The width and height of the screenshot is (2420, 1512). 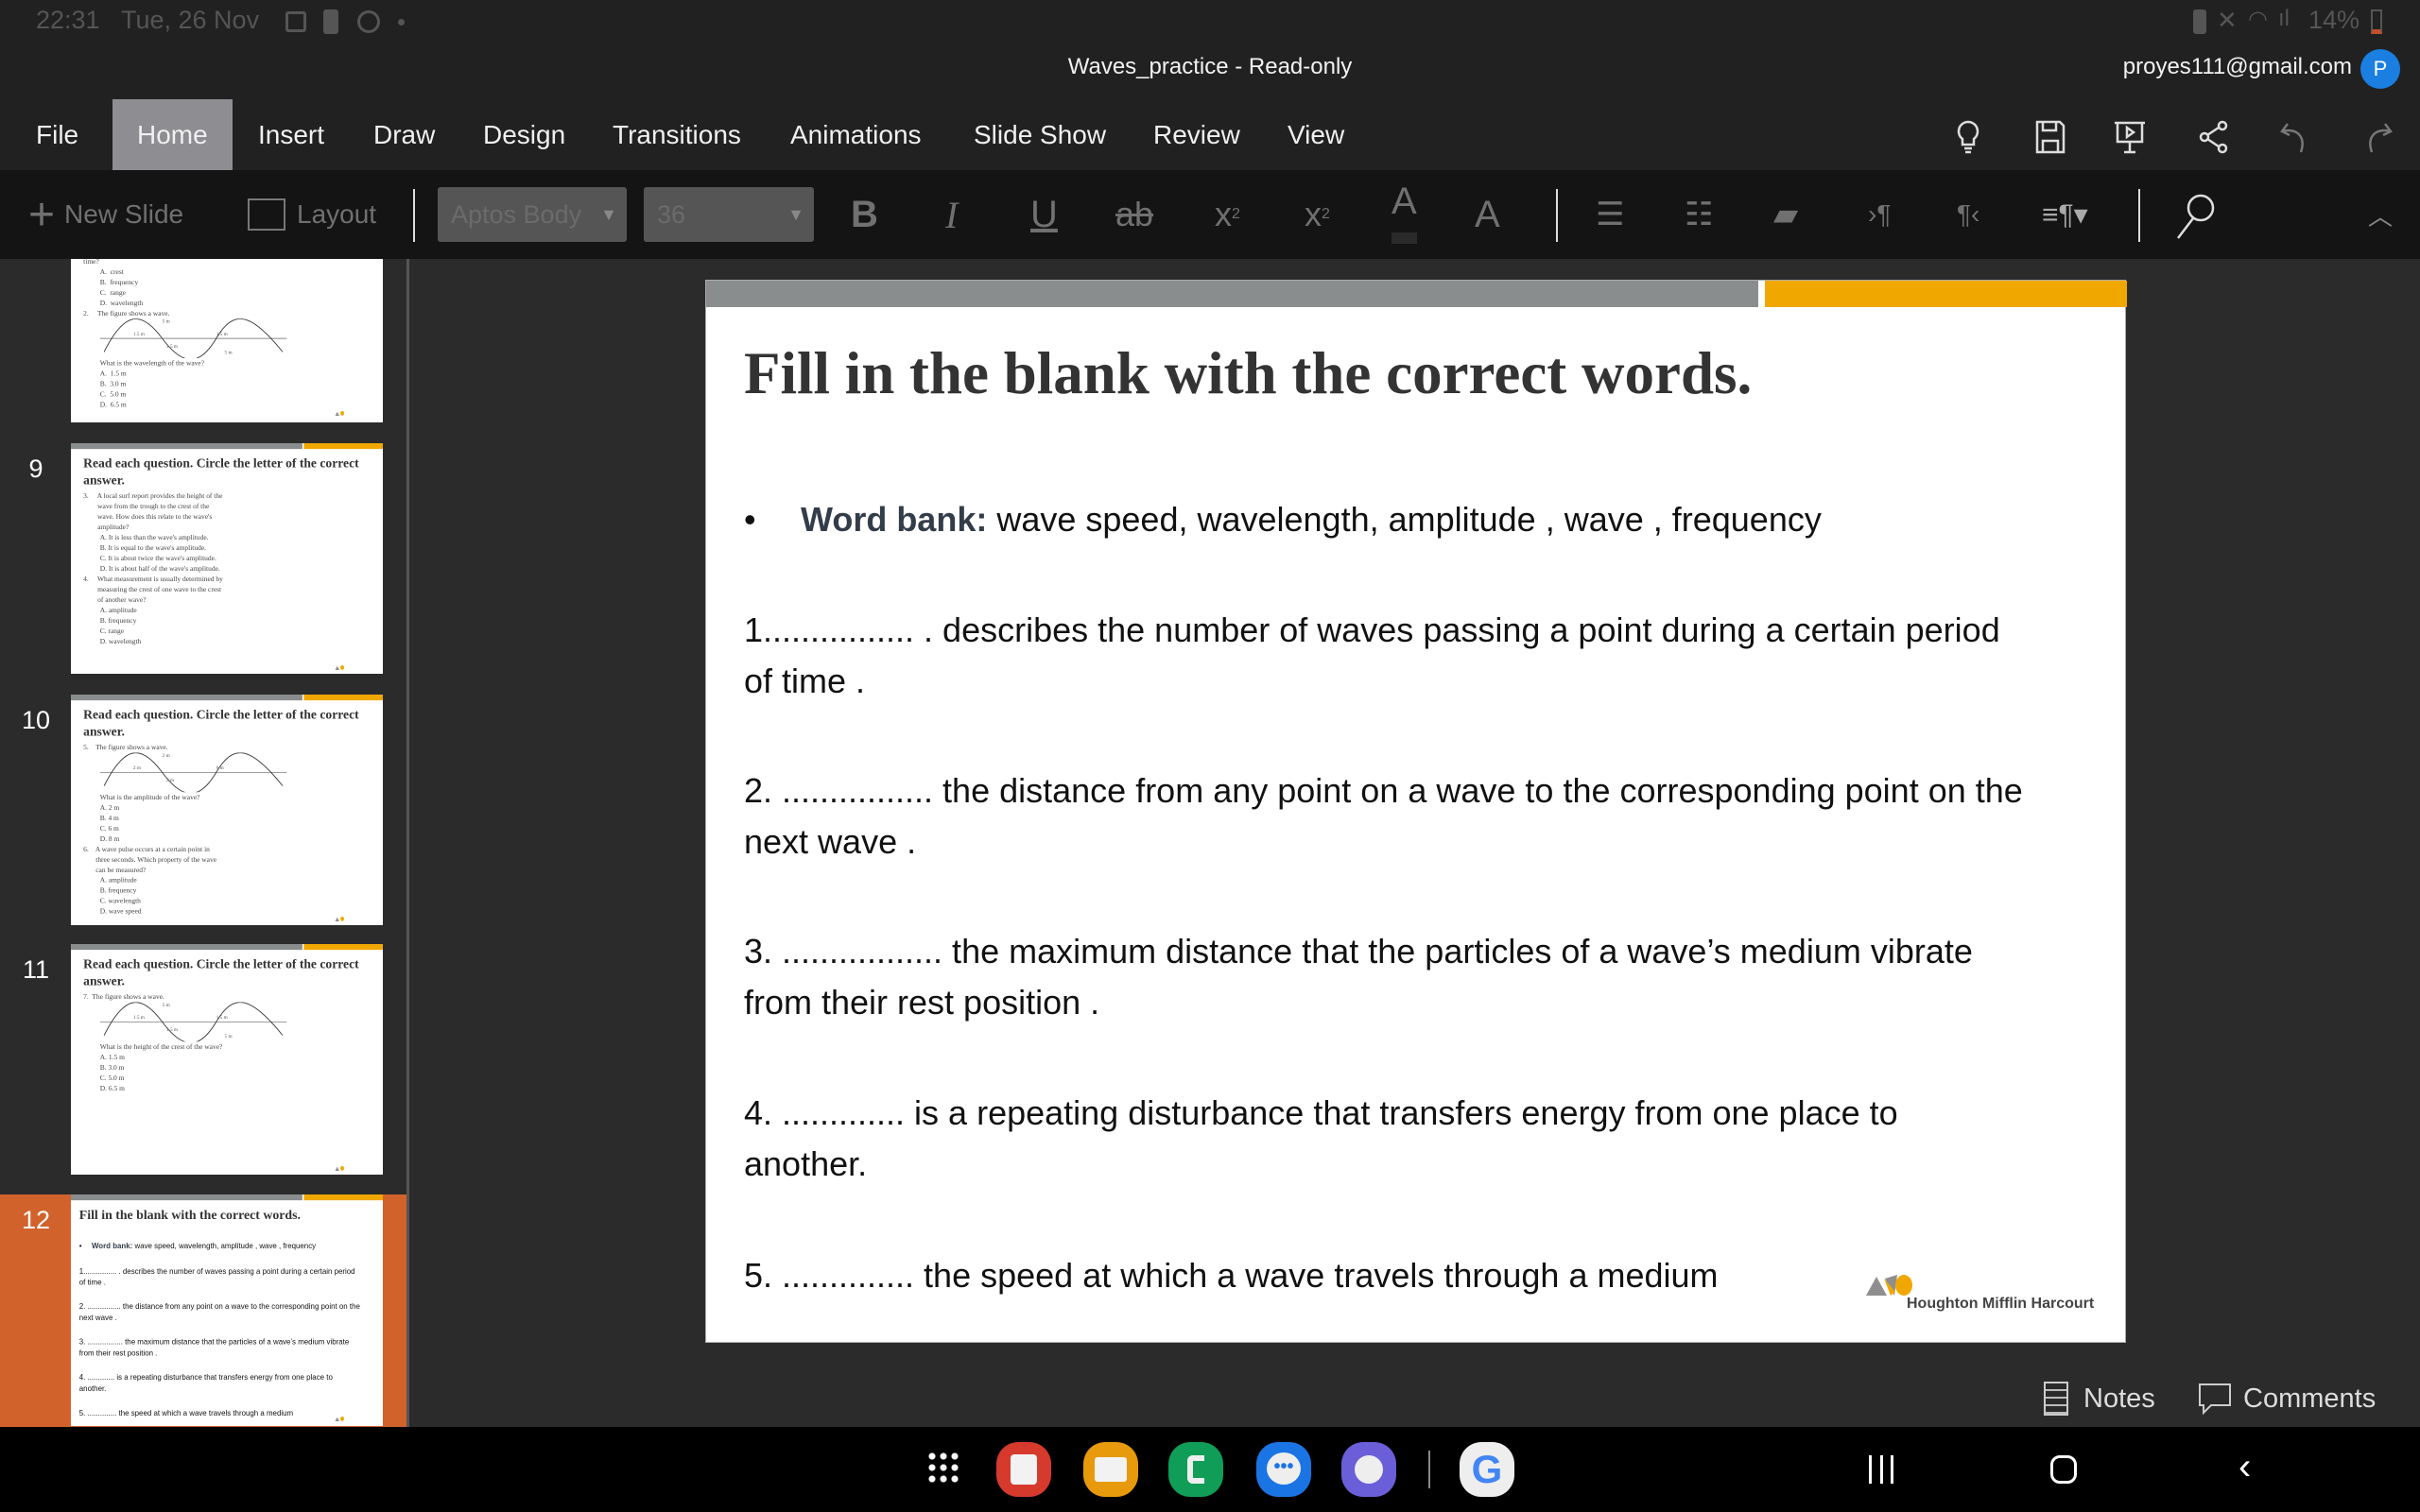 What do you see at coordinates (109, 807) in the screenshot?
I see `thumbnail-option: A. 2 m` at bounding box center [109, 807].